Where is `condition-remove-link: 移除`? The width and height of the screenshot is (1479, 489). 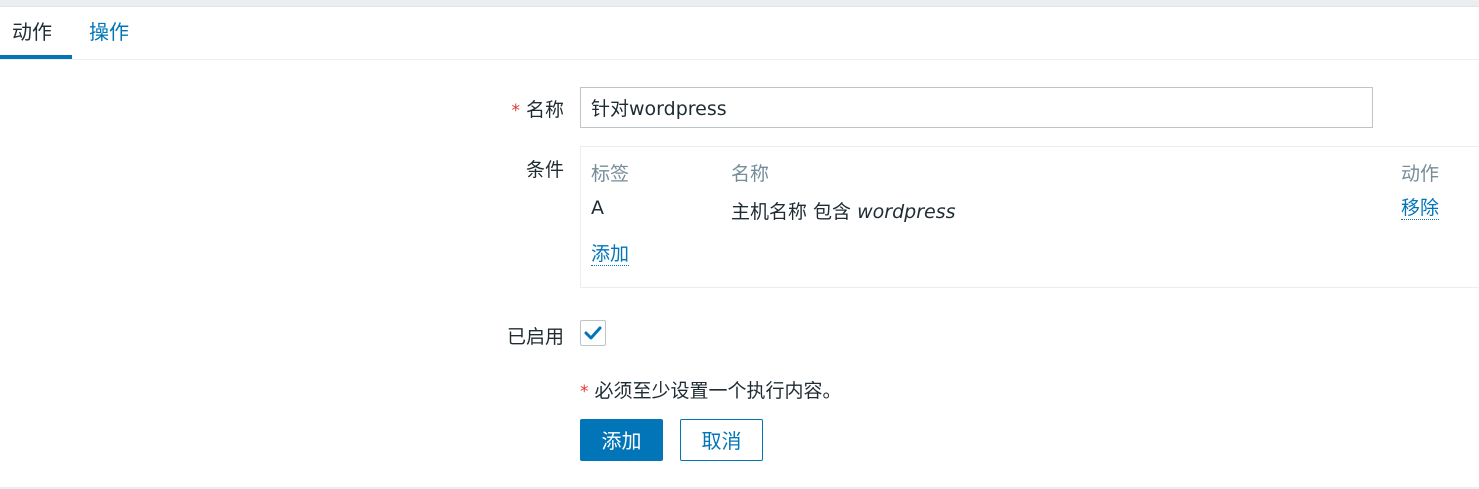
condition-remove-link: 移除 is located at coordinates (1420, 208).